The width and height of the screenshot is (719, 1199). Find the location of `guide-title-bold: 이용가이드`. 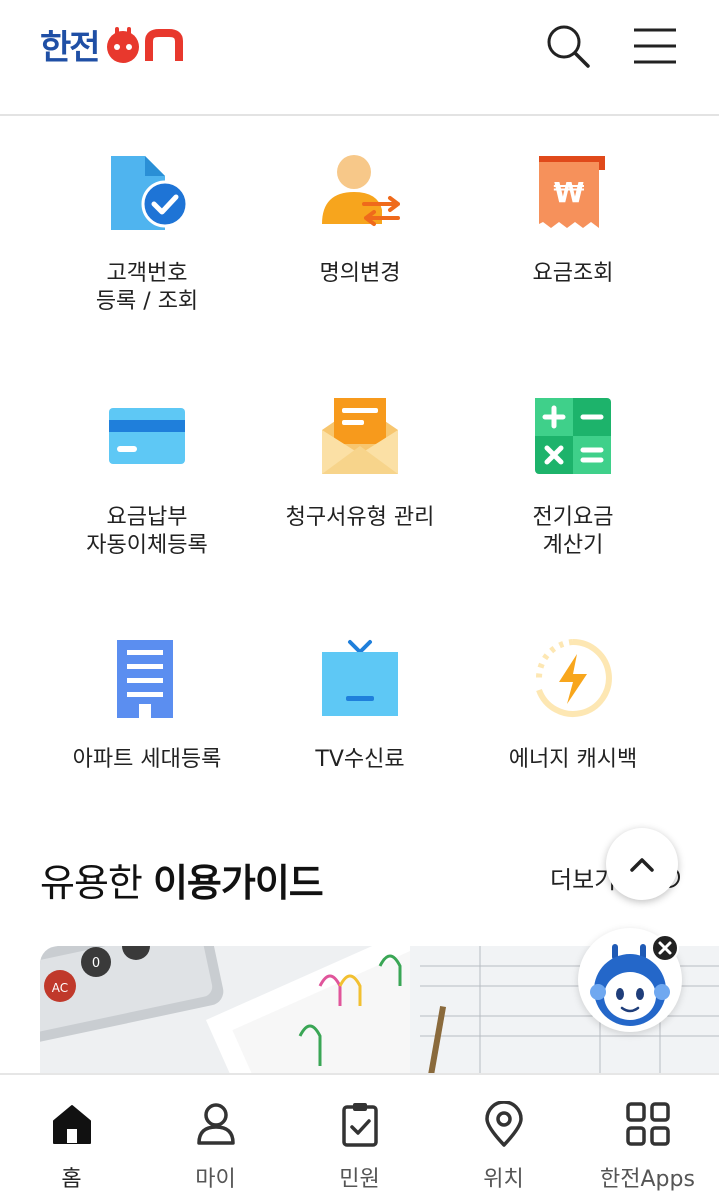

guide-title-bold: 이용가이드 is located at coordinates (238, 883).